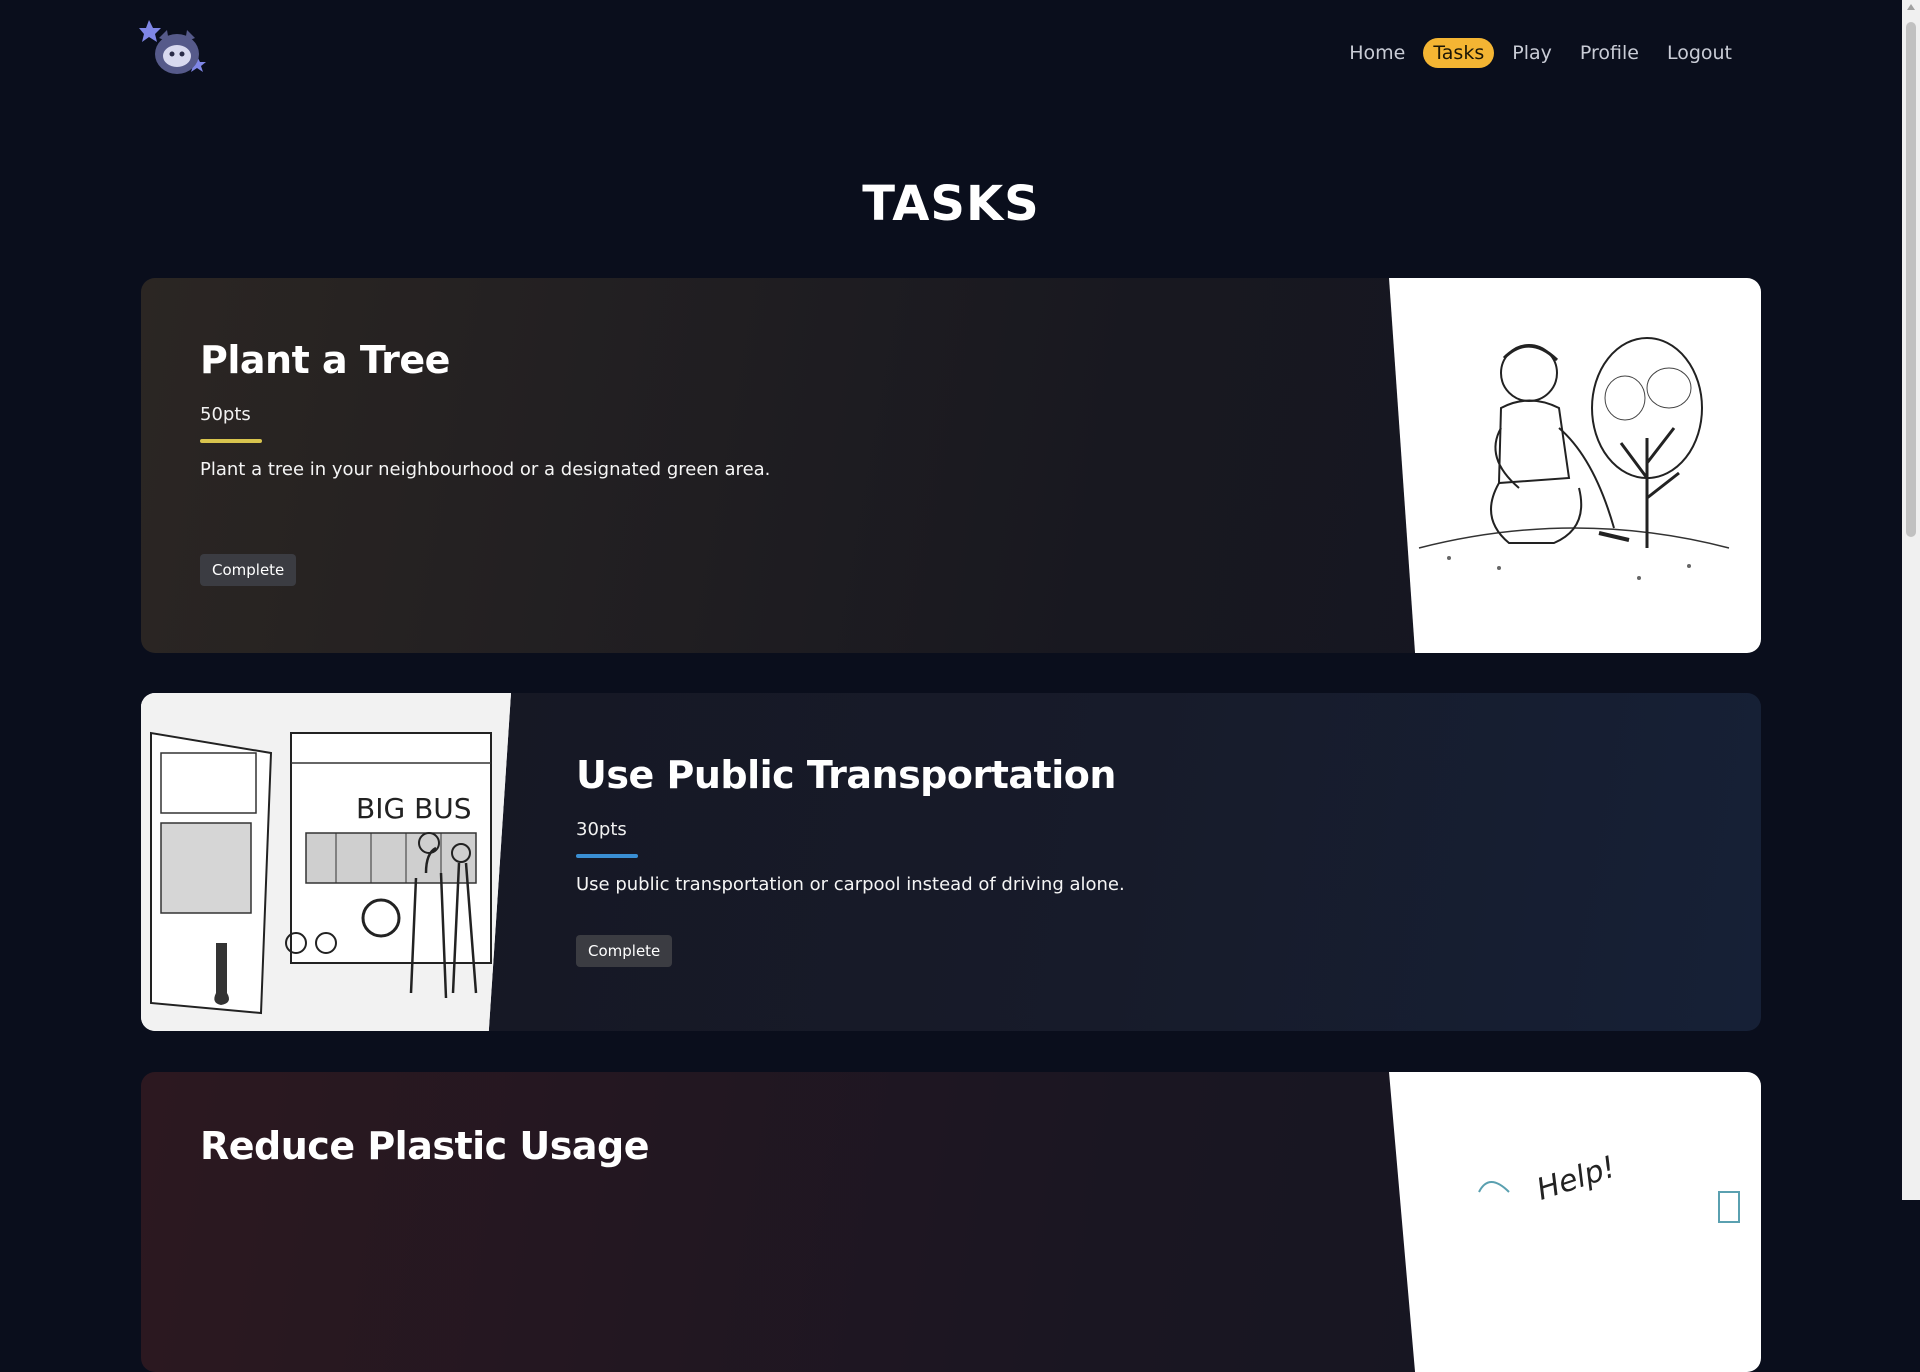  What do you see at coordinates (225, 414) in the screenshot?
I see `task-points: 50pts` at bounding box center [225, 414].